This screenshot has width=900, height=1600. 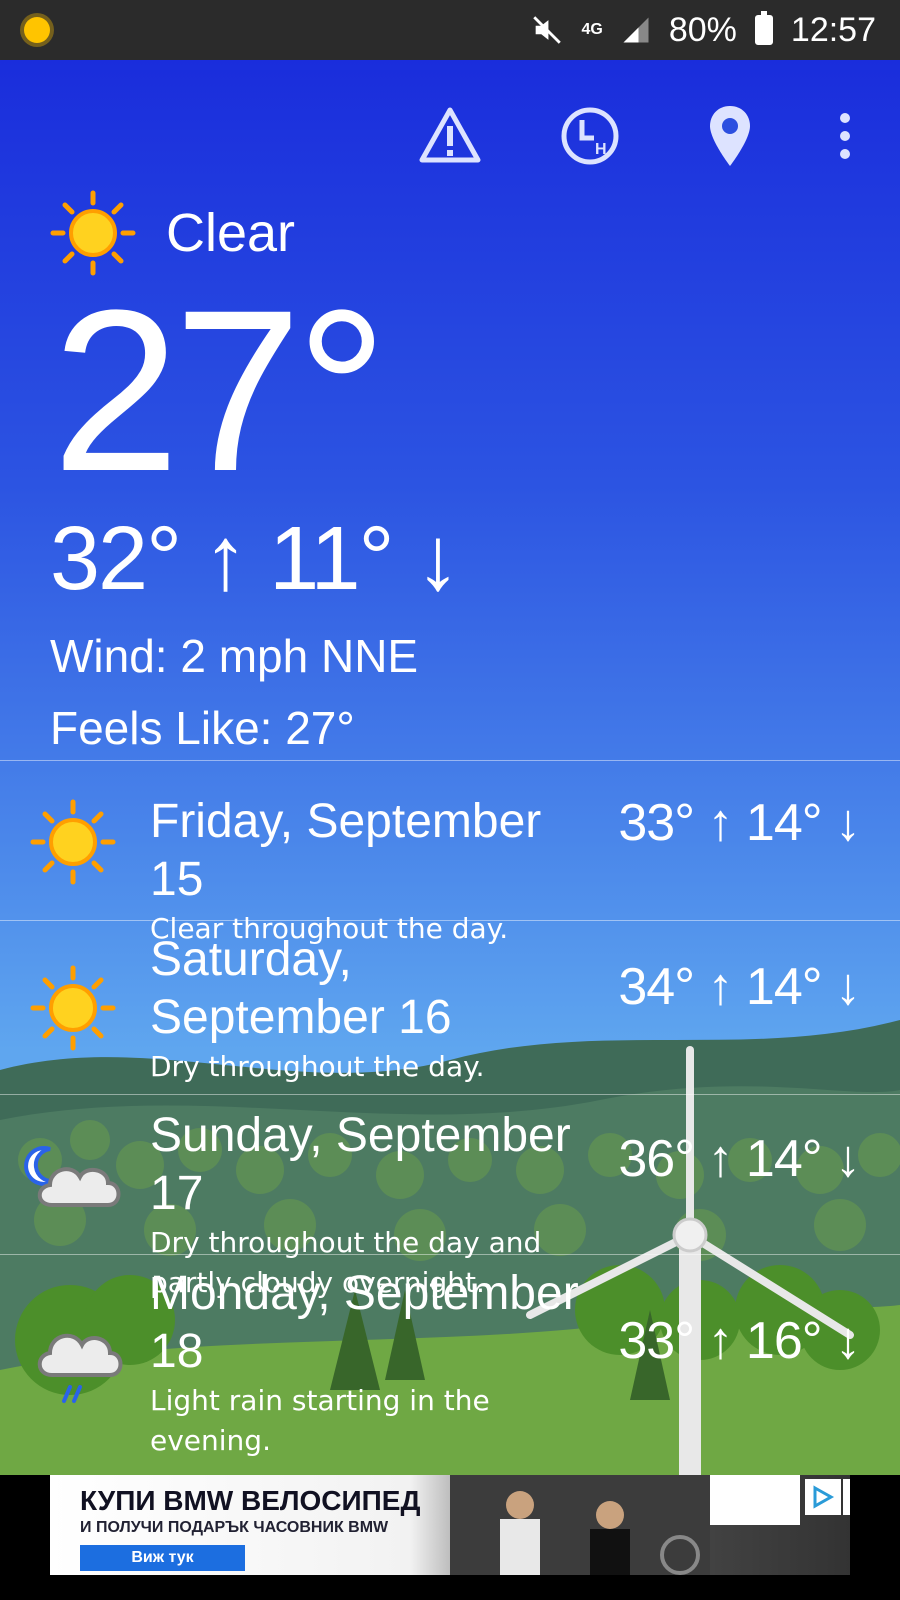 I want to click on weather-notification-icon, so click(x=37, y=30).